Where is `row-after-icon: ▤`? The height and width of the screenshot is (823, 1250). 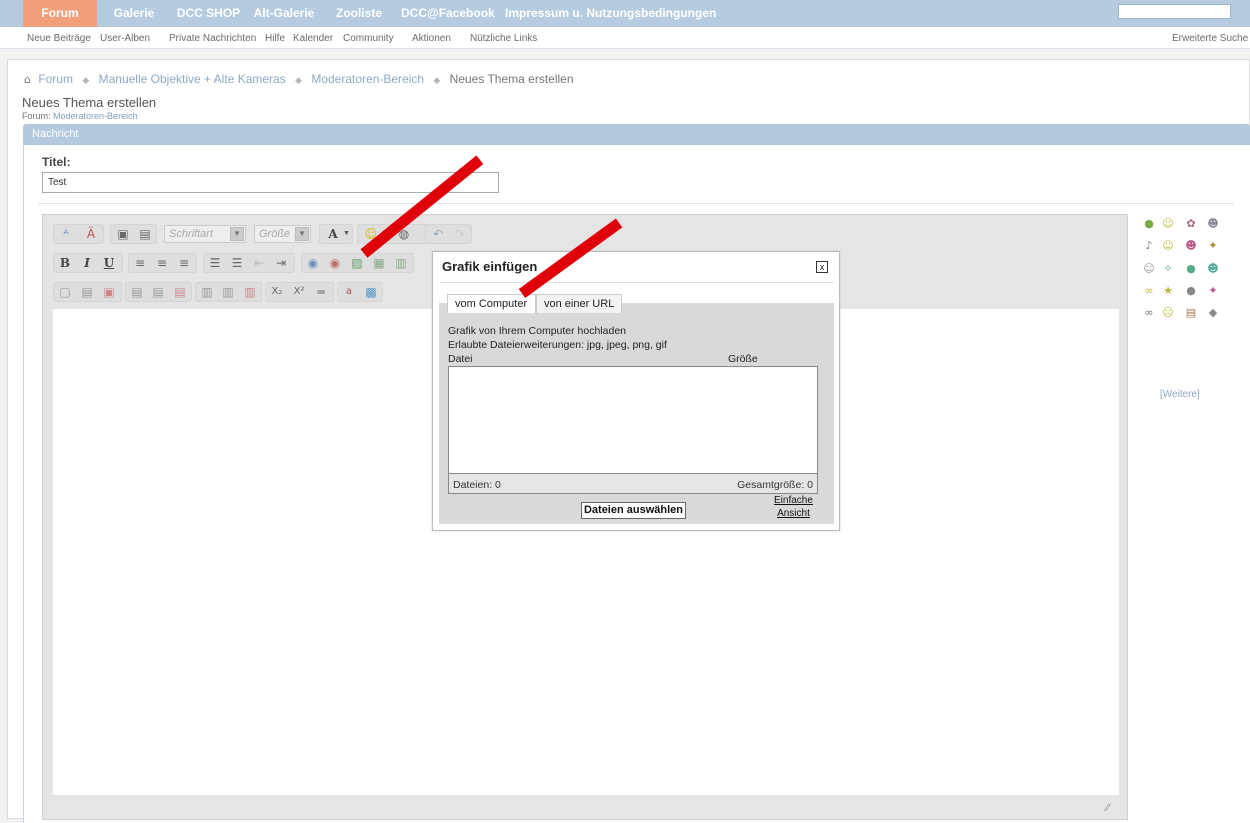
row-after-icon: ▤ is located at coordinates (158, 292).